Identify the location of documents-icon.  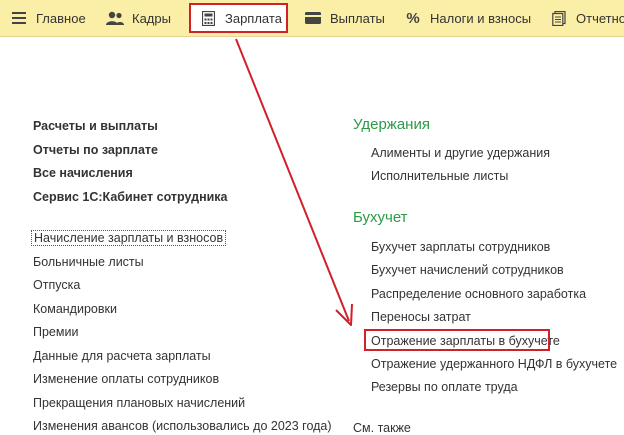
(559, 18).